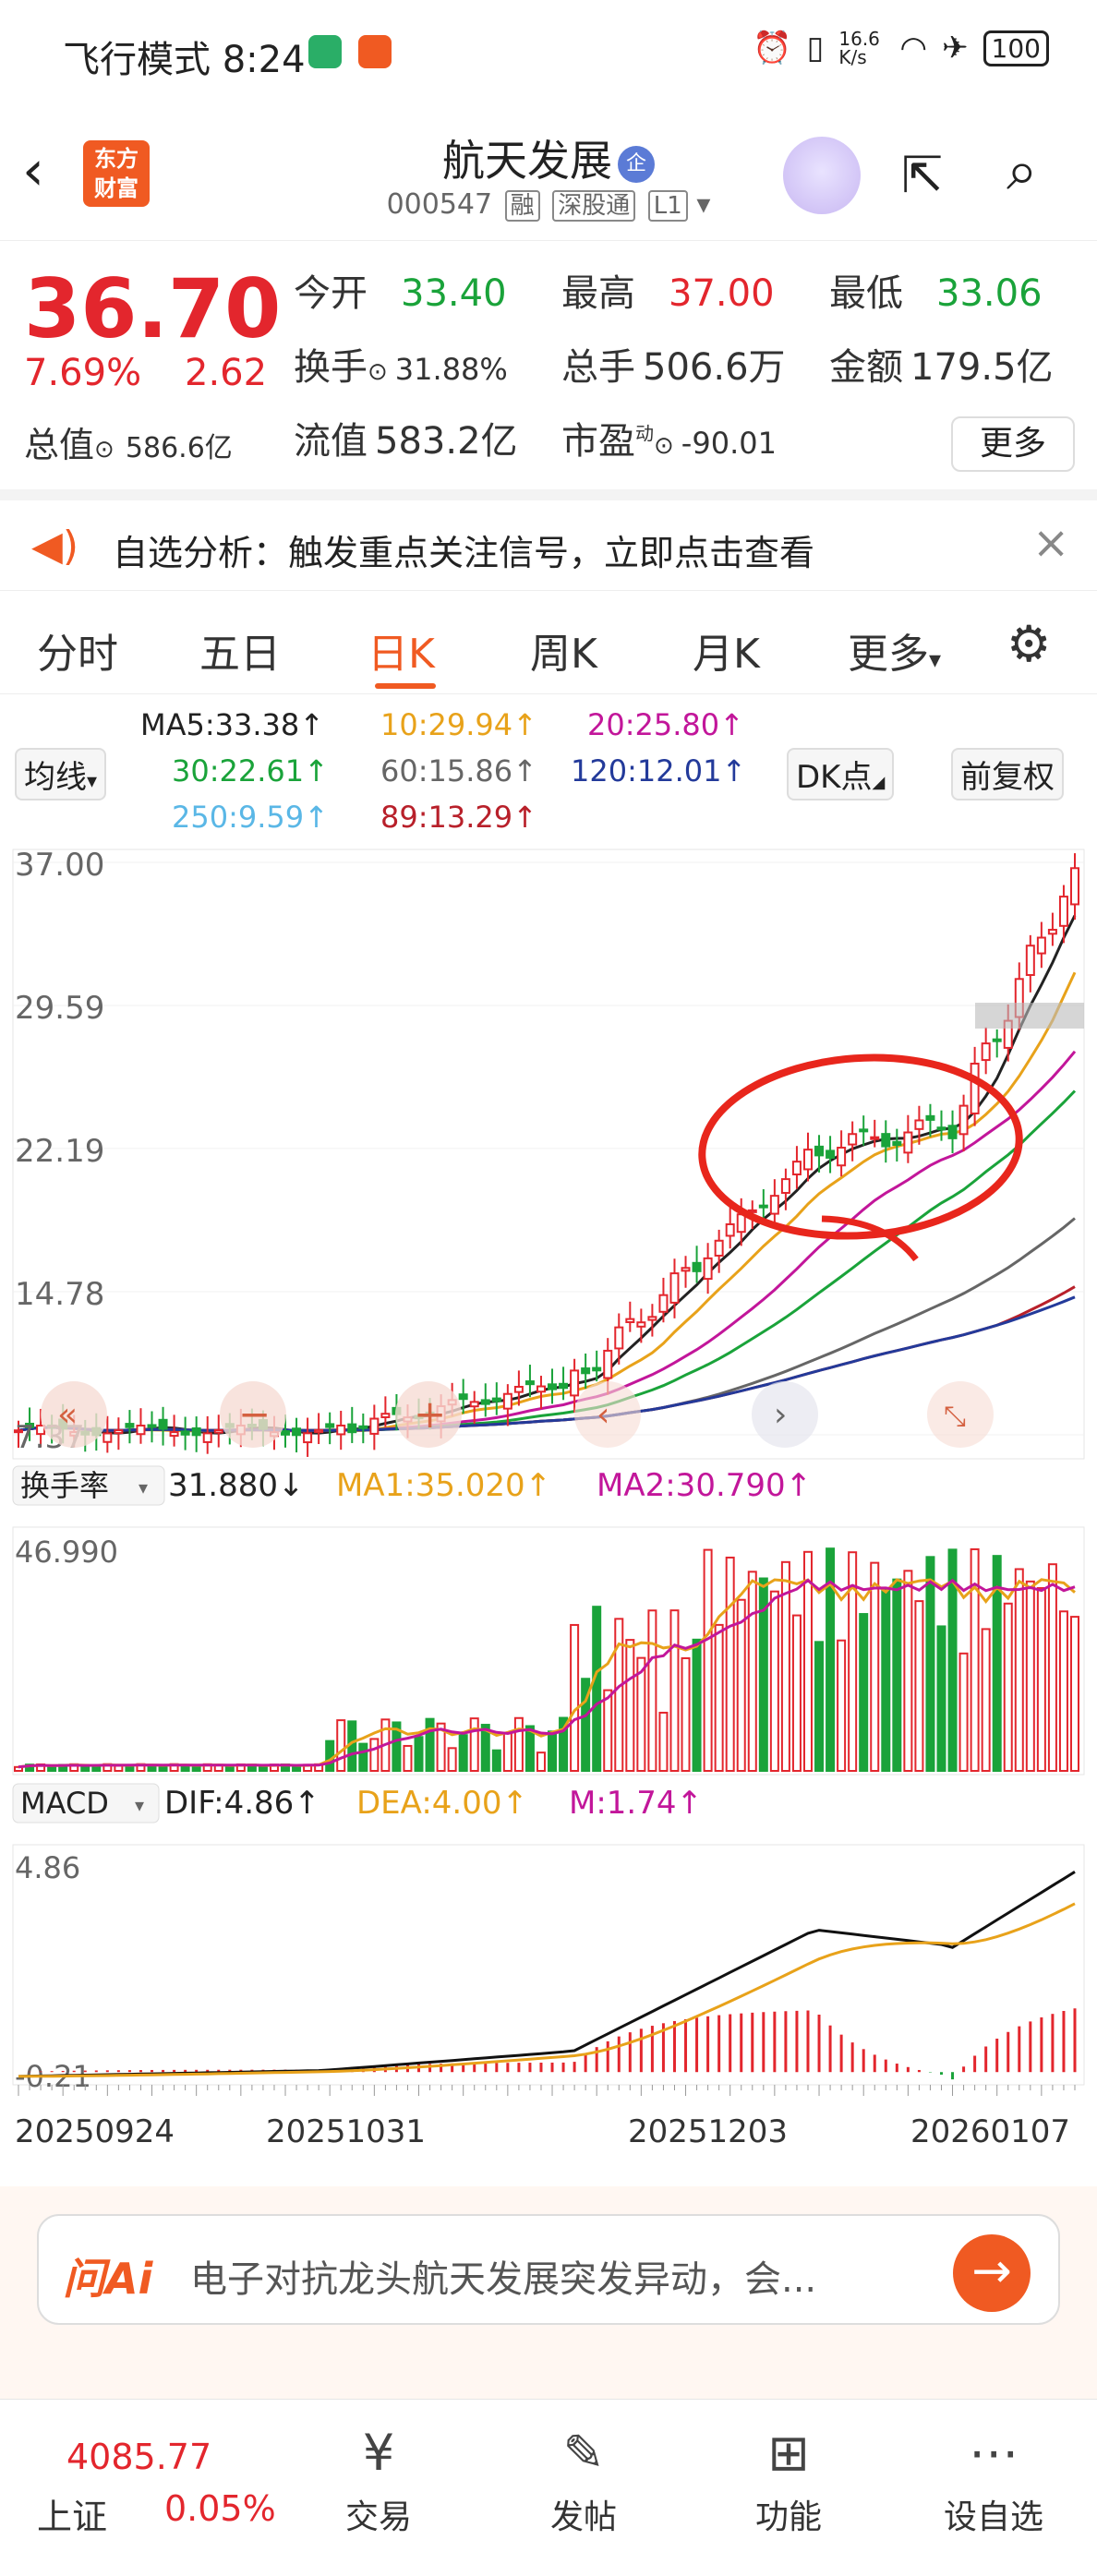 The image size is (1097, 2576). Describe the element at coordinates (1007, 774) in the screenshot. I see `adjust-button: 前复权` at that location.